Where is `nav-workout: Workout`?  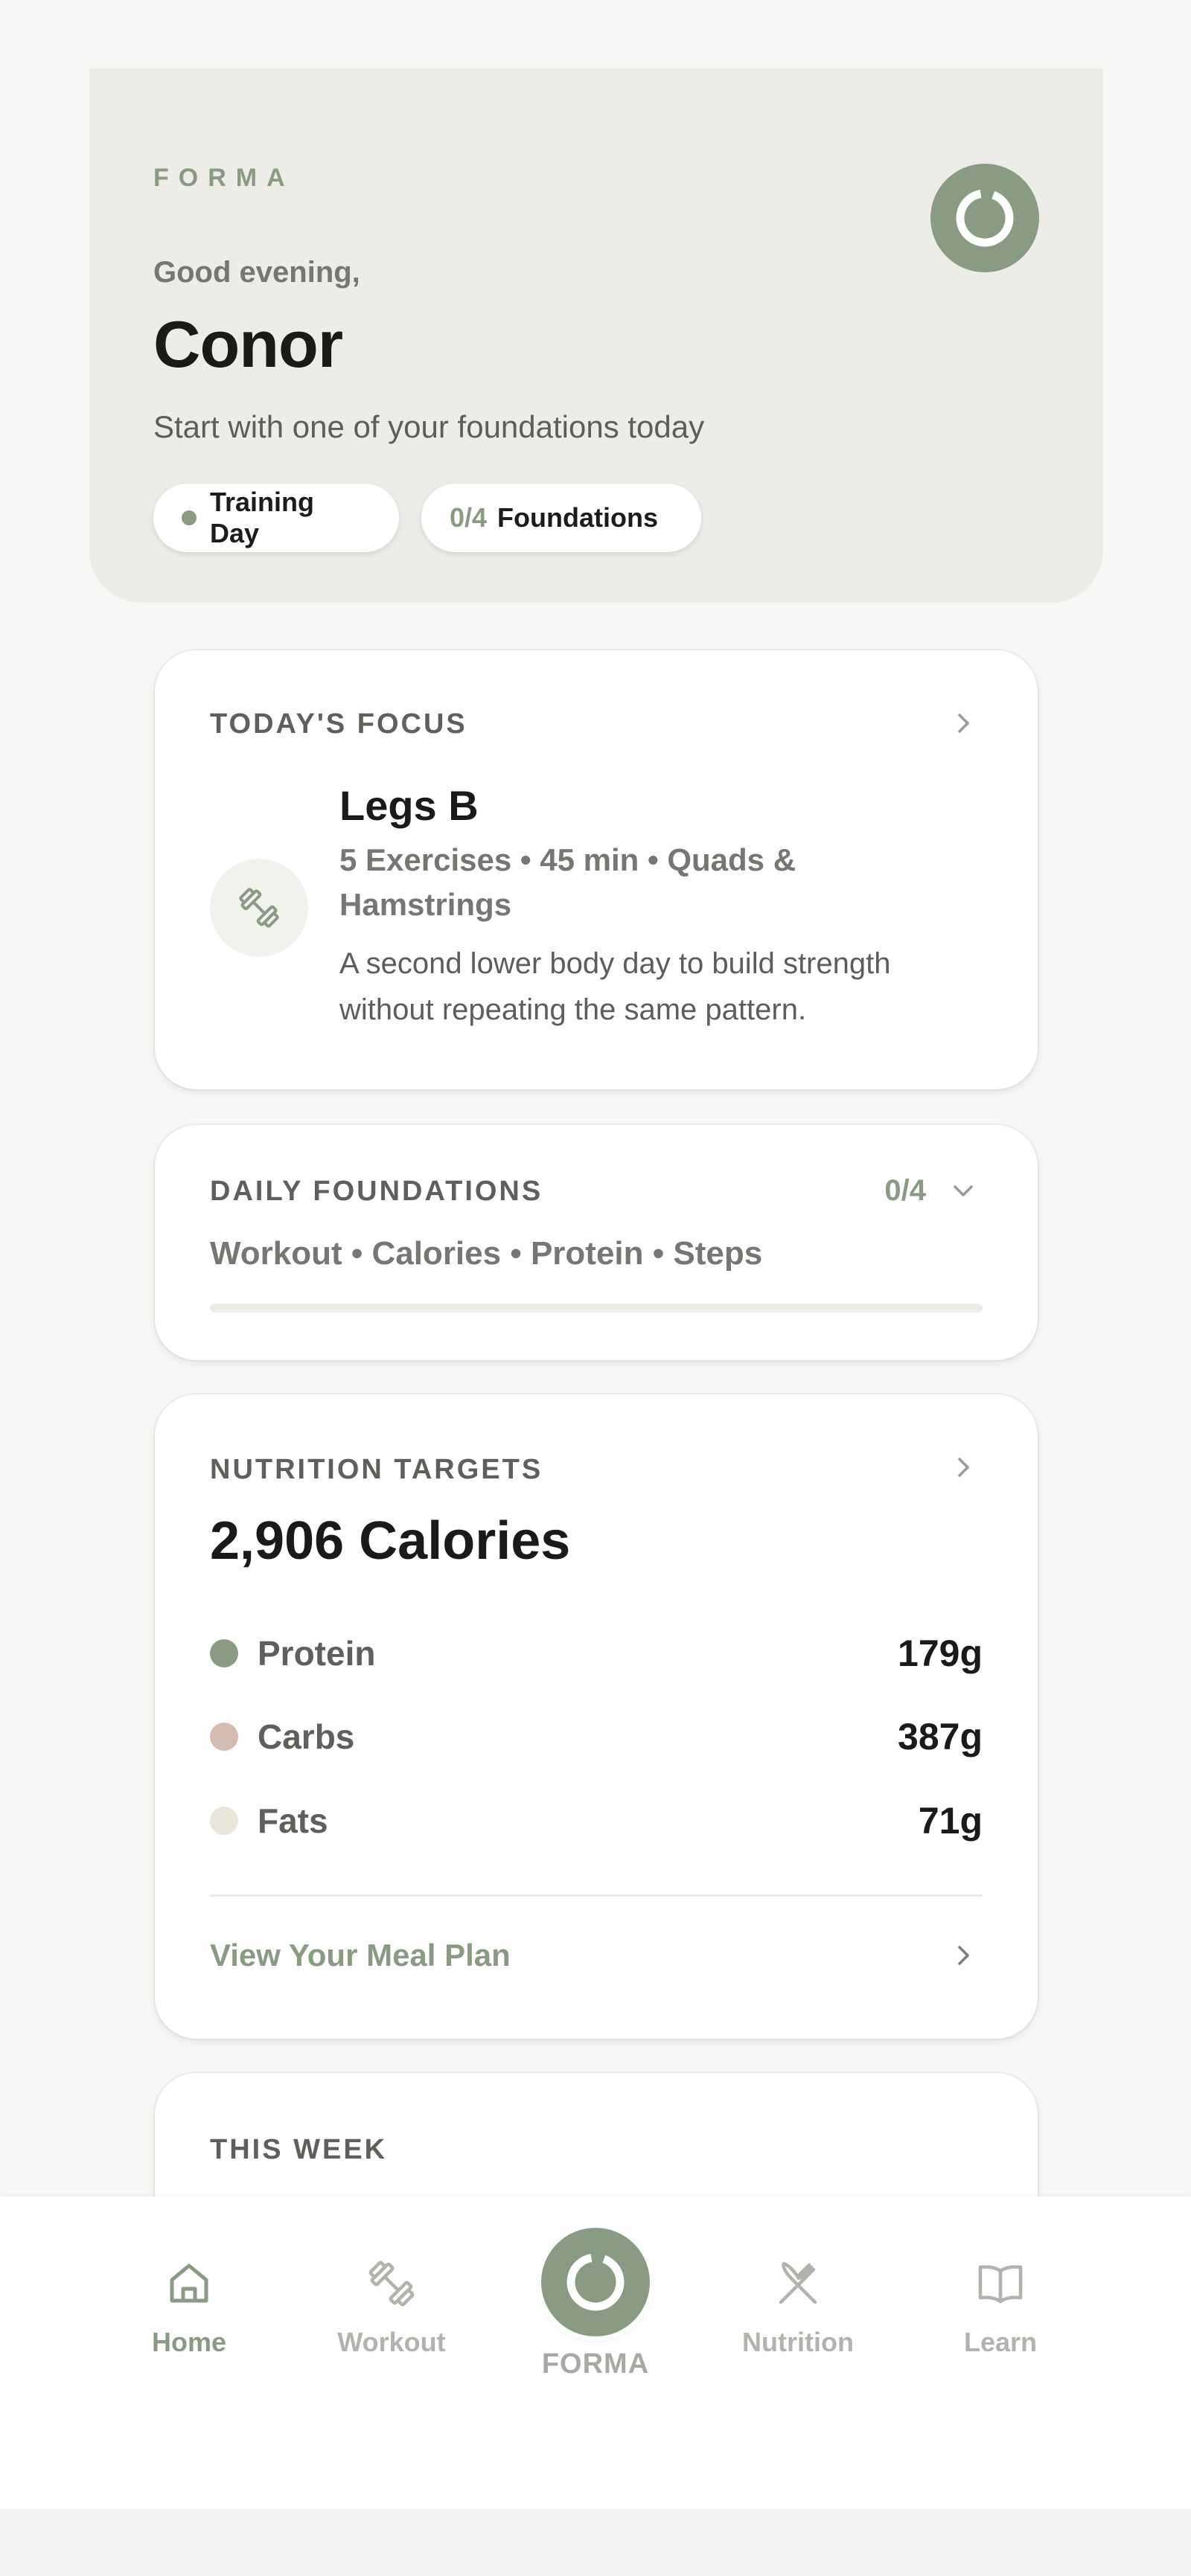
nav-workout: Workout is located at coordinates (391, 2307).